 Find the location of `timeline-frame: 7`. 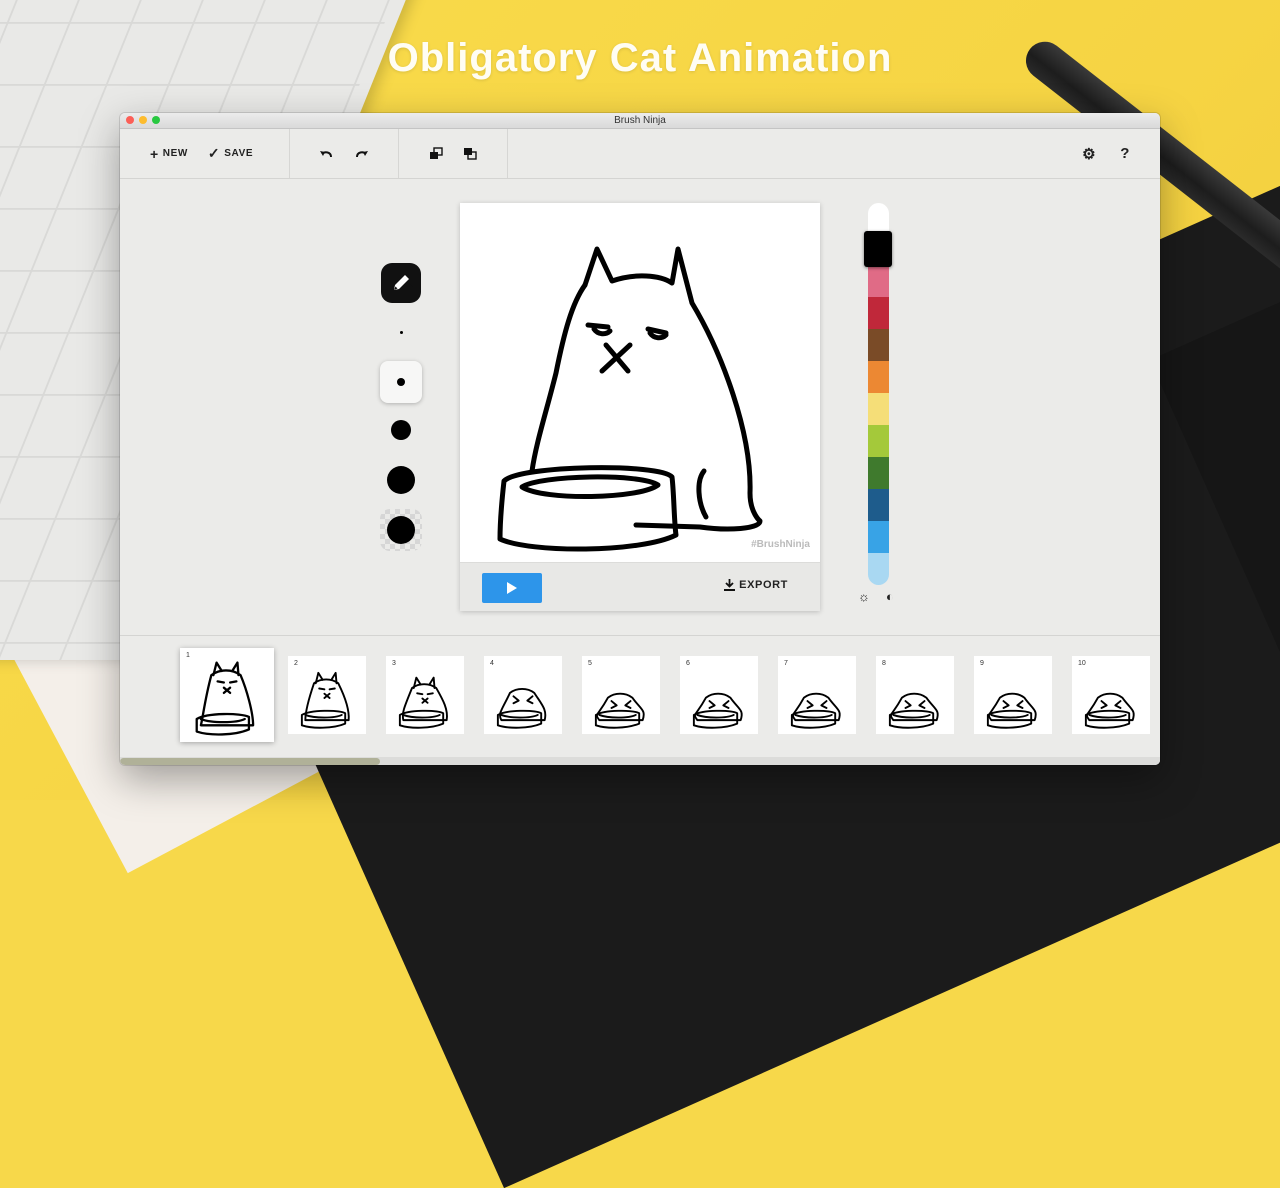

timeline-frame: 7 is located at coordinates (817, 695).